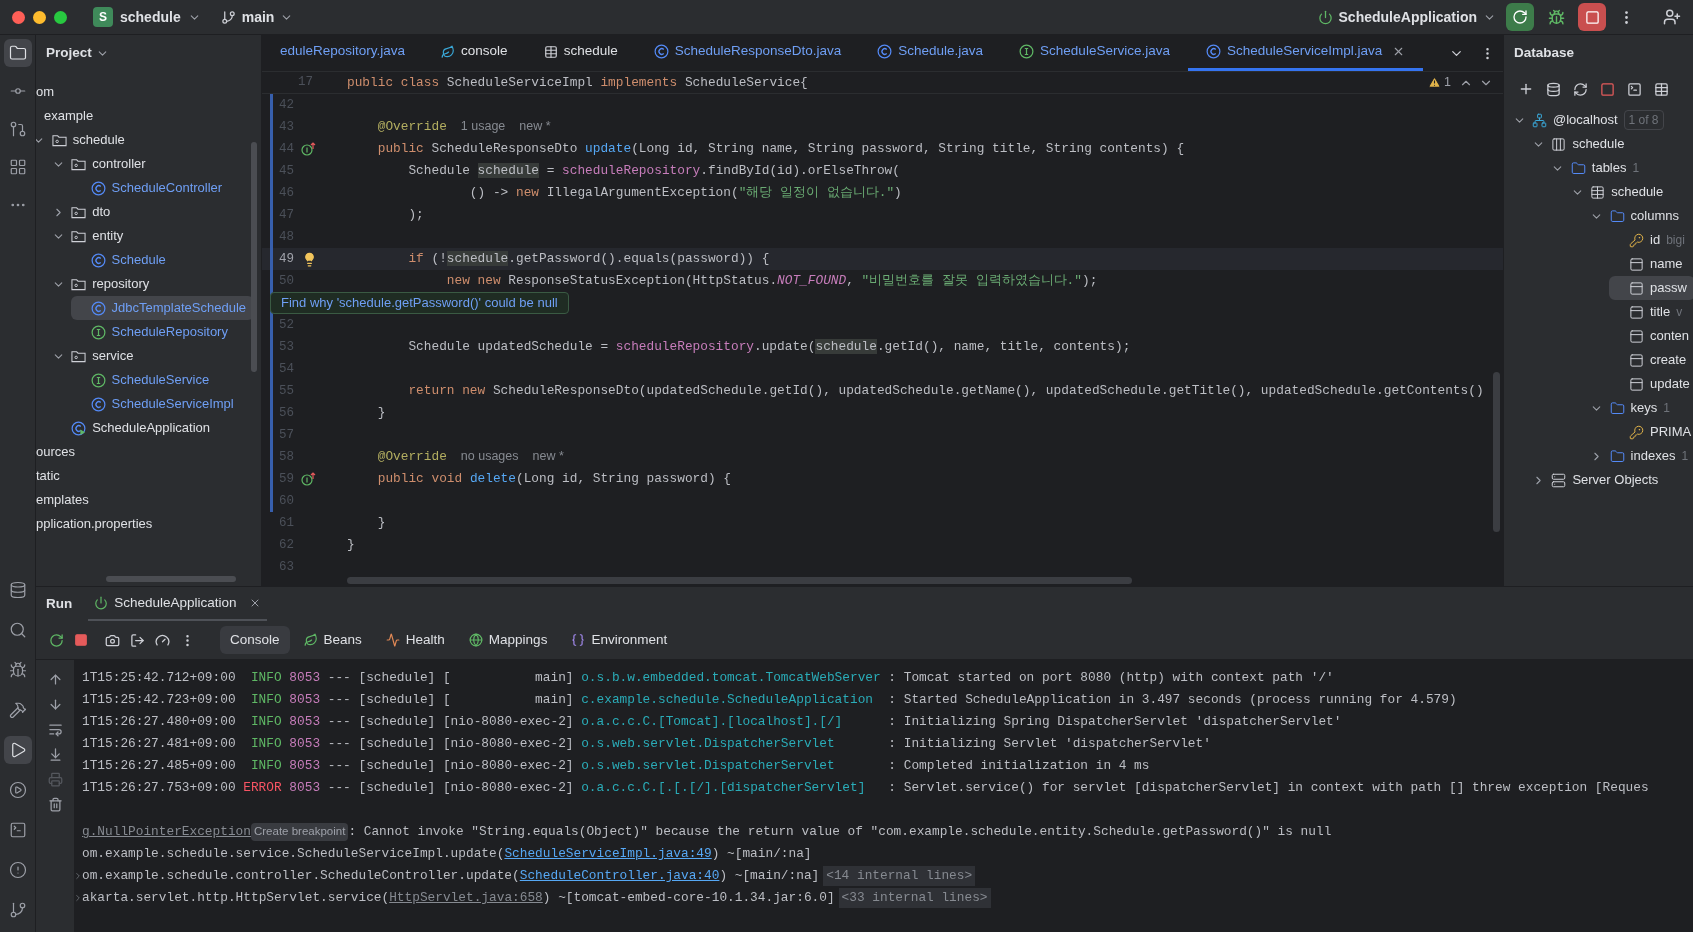 The height and width of the screenshot is (932, 1693). Describe the element at coordinates (102, 164) in the screenshot. I see `tree-item: controller` at that location.